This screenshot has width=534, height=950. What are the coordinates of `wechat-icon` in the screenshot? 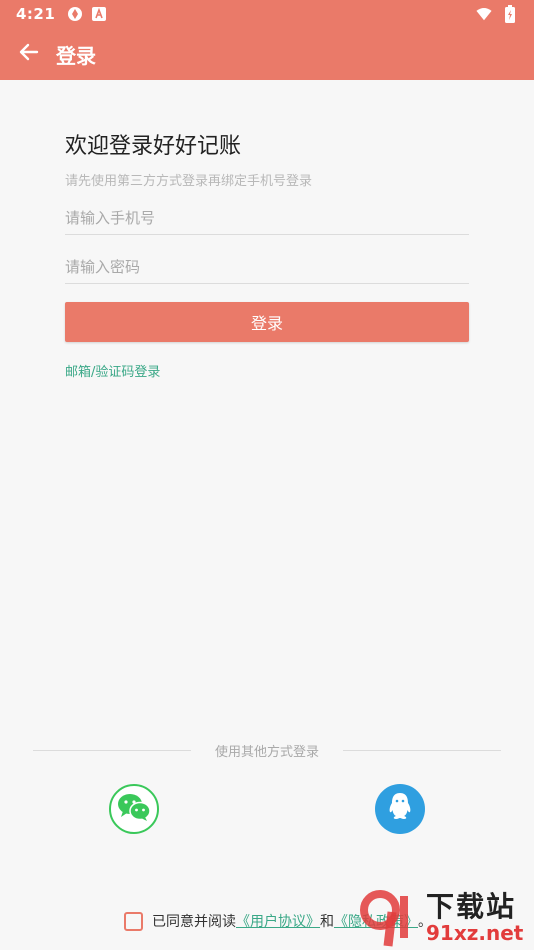 It's located at (134, 809).